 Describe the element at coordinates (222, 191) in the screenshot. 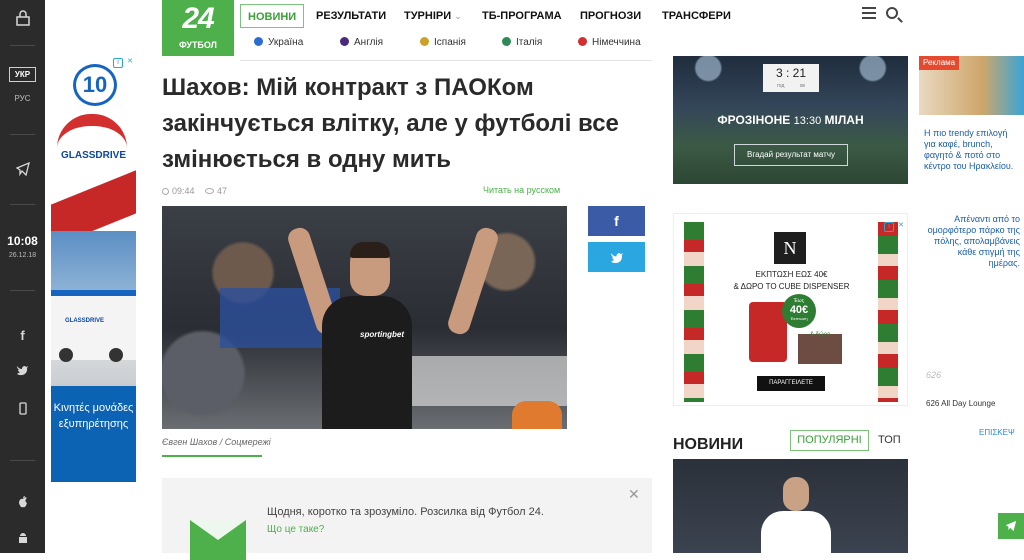

I see `article-views: 47` at that location.